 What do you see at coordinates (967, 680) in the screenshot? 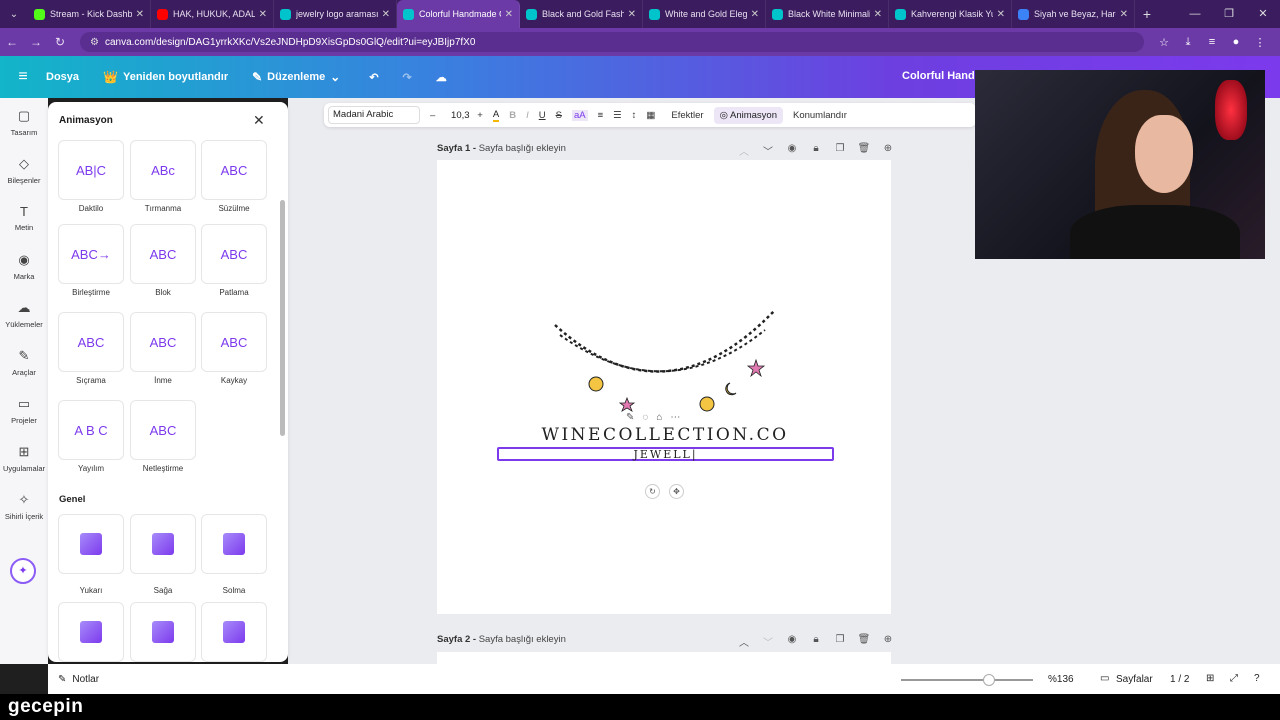
I see `zoom-slider` at bounding box center [967, 680].